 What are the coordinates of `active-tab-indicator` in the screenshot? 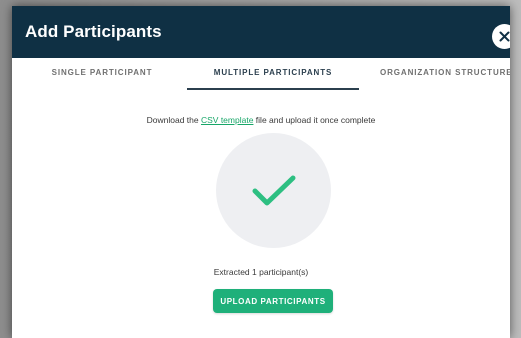 It's located at (273, 89).